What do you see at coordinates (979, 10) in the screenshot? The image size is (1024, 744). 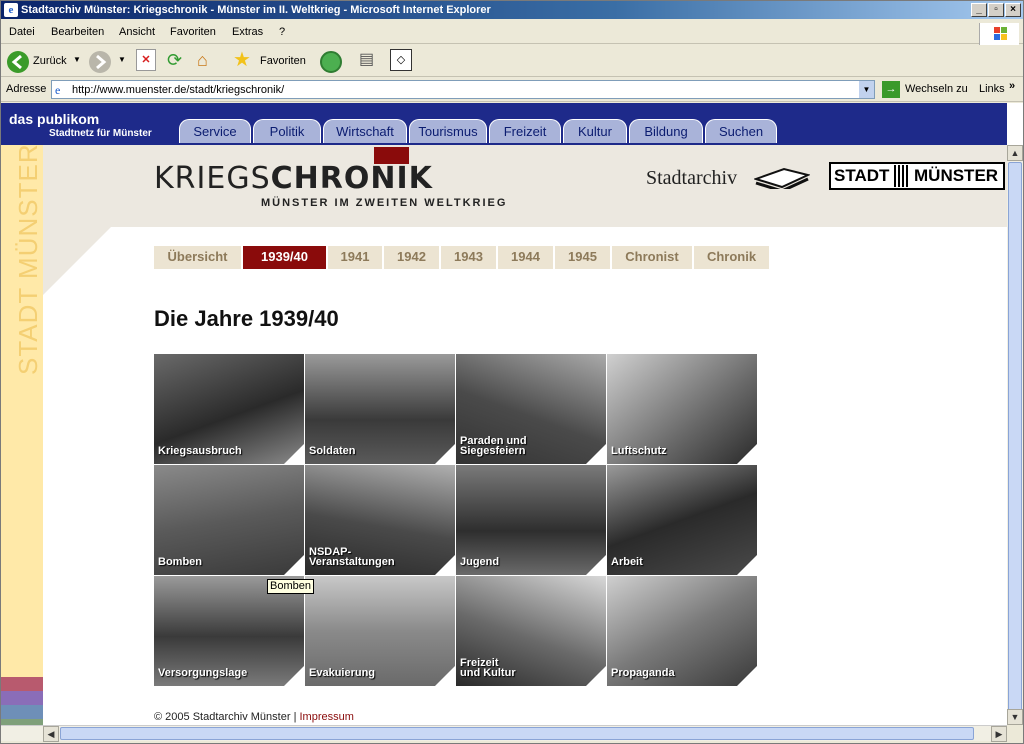 I see `minimize-button: _` at bounding box center [979, 10].